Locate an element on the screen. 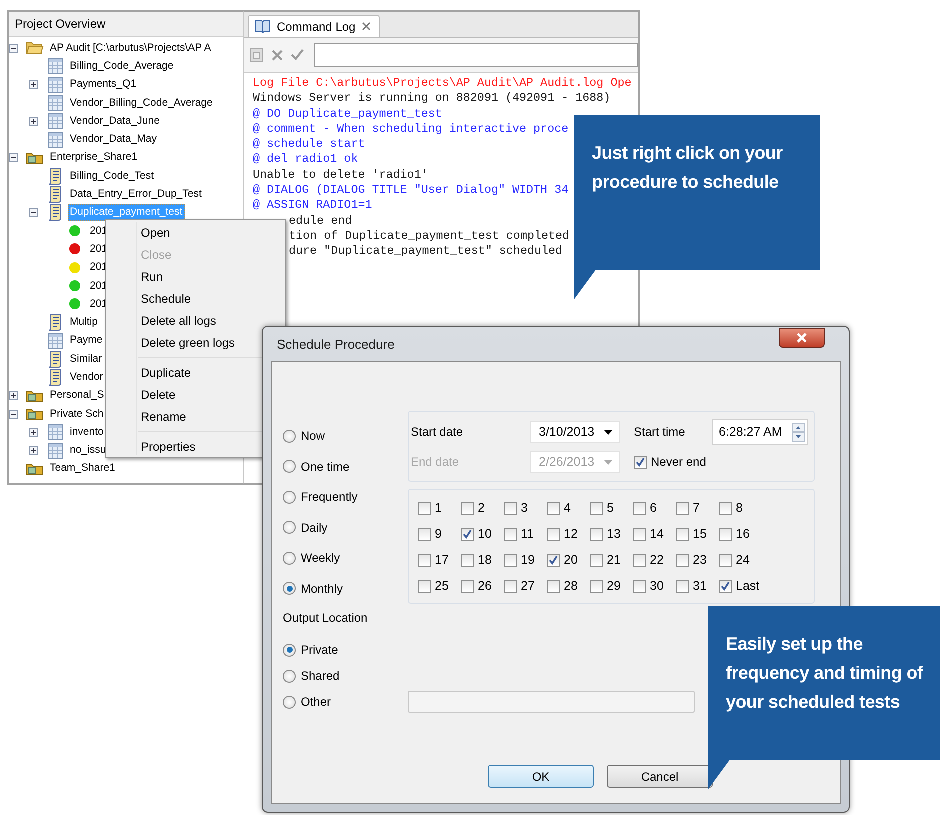 The height and width of the screenshot is (815, 940). clipboard-icon is located at coordinates (257, 55).